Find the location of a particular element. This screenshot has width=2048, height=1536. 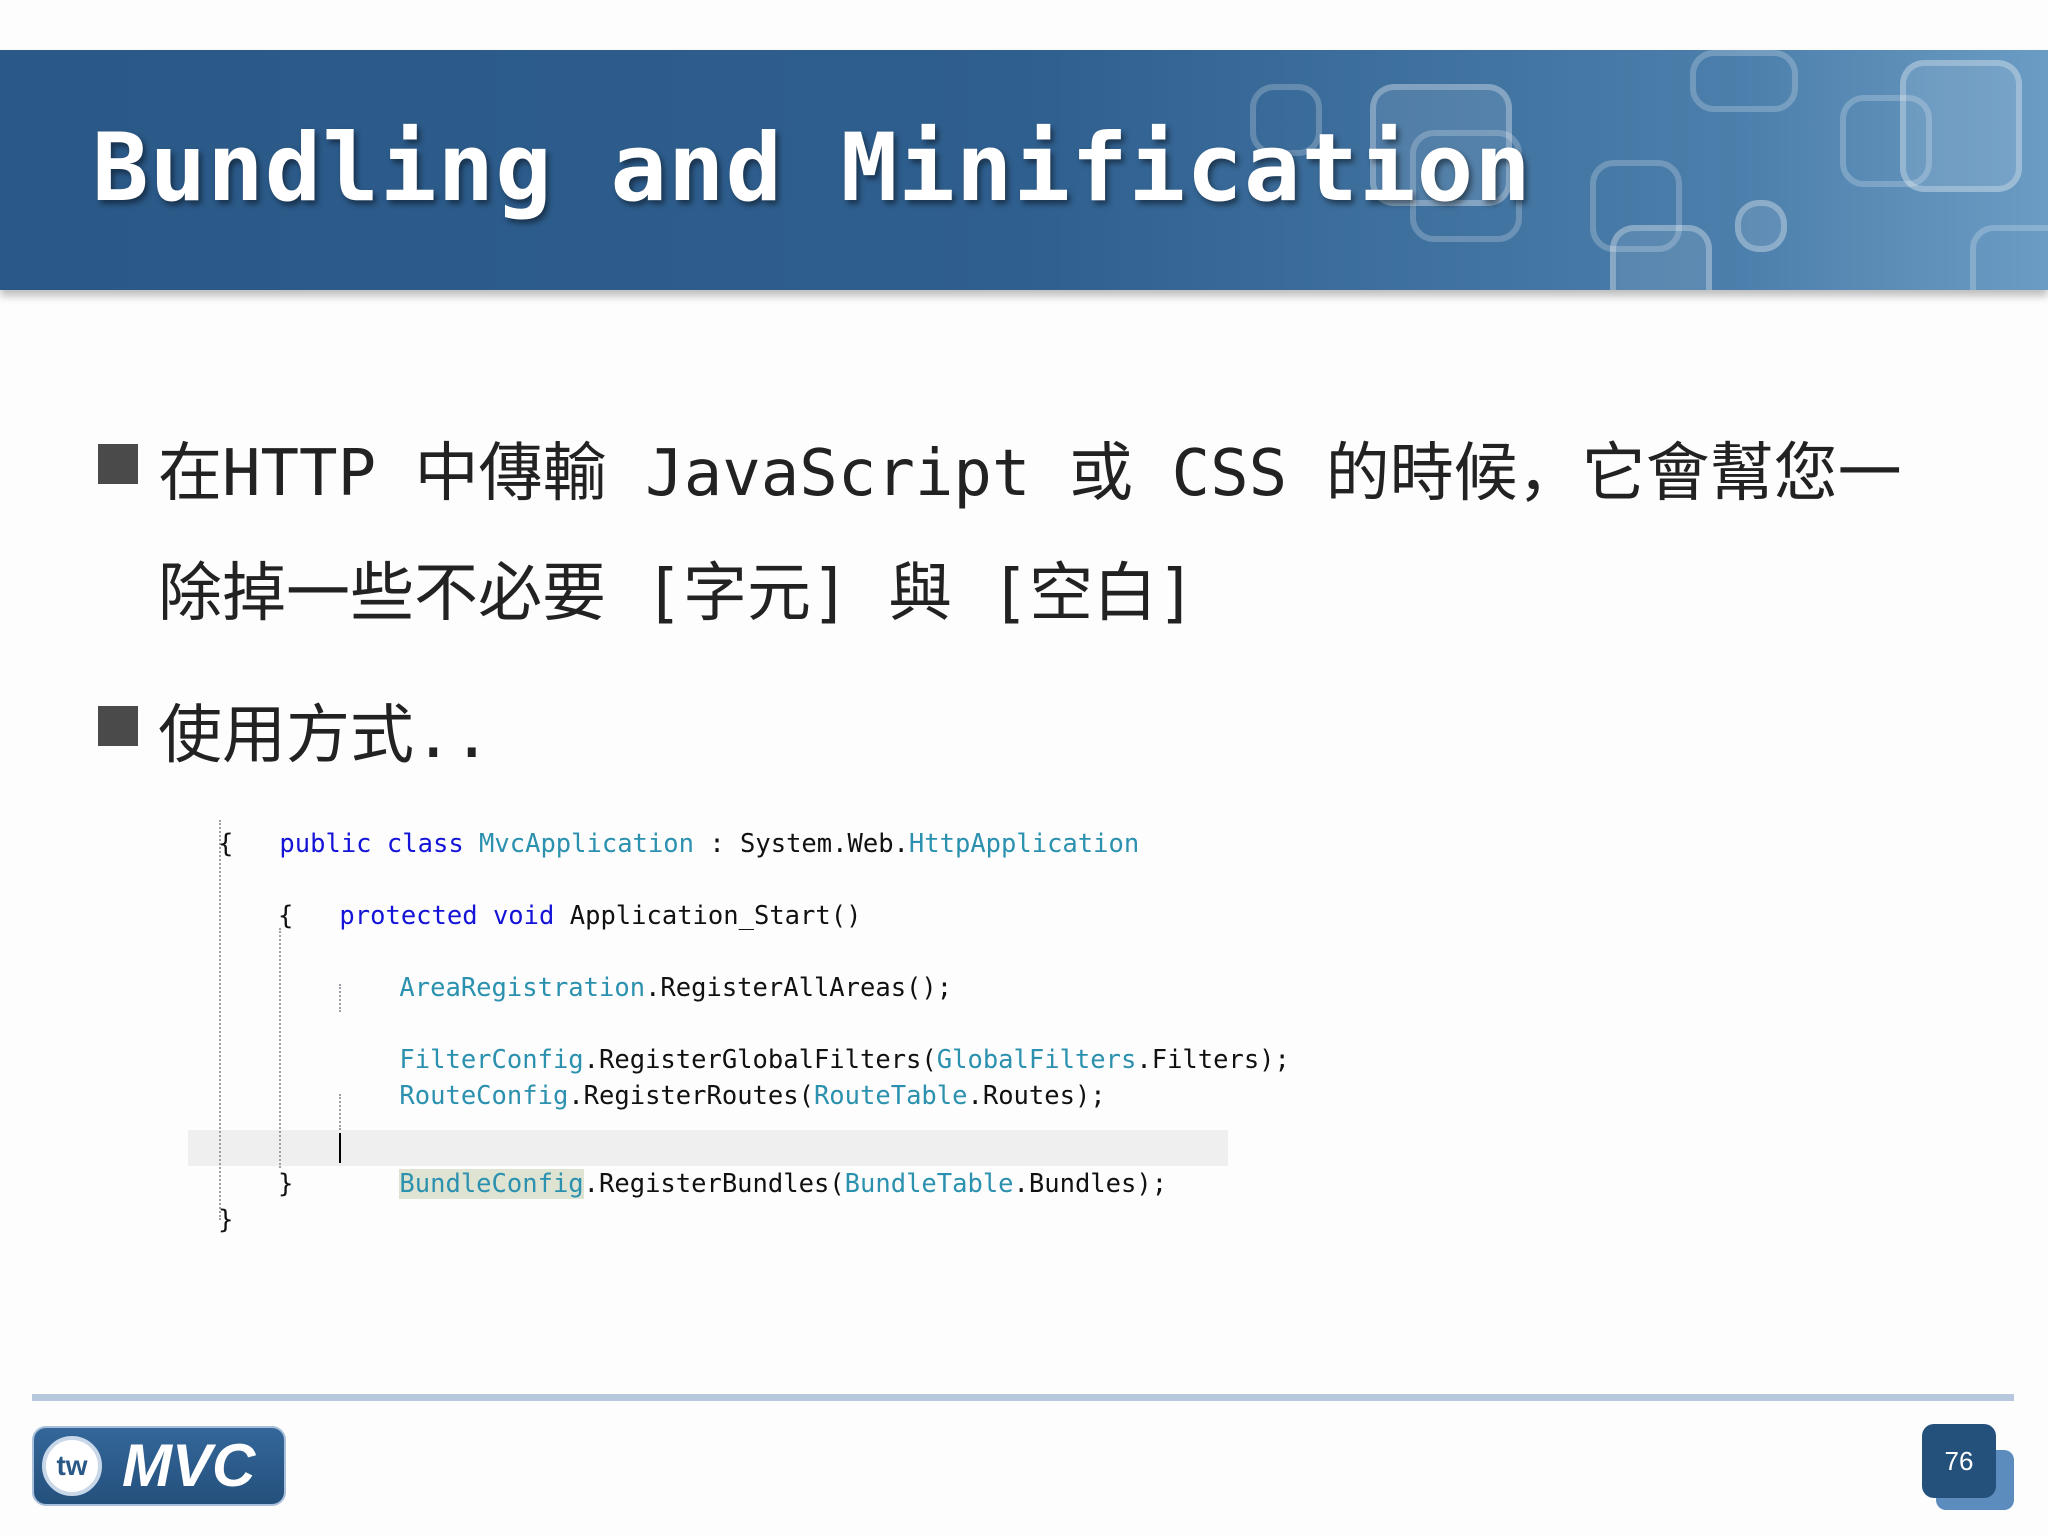

bullet-line: 在HTTP 中傳輸 JavaScript 或 CSS 的時候，它會幫您一 is located at coordinates (1030, 474).